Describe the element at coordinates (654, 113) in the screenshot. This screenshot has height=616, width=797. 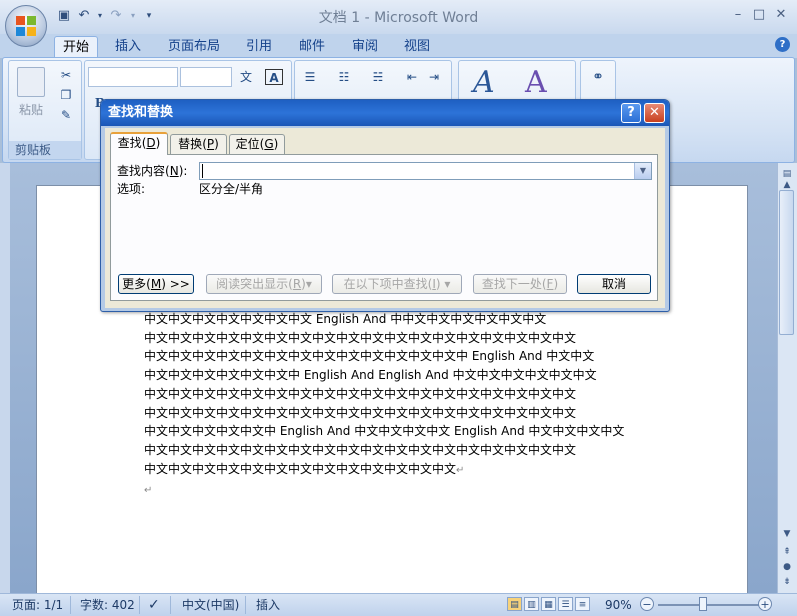
I see `dialog-close-button: ✕` at that location.